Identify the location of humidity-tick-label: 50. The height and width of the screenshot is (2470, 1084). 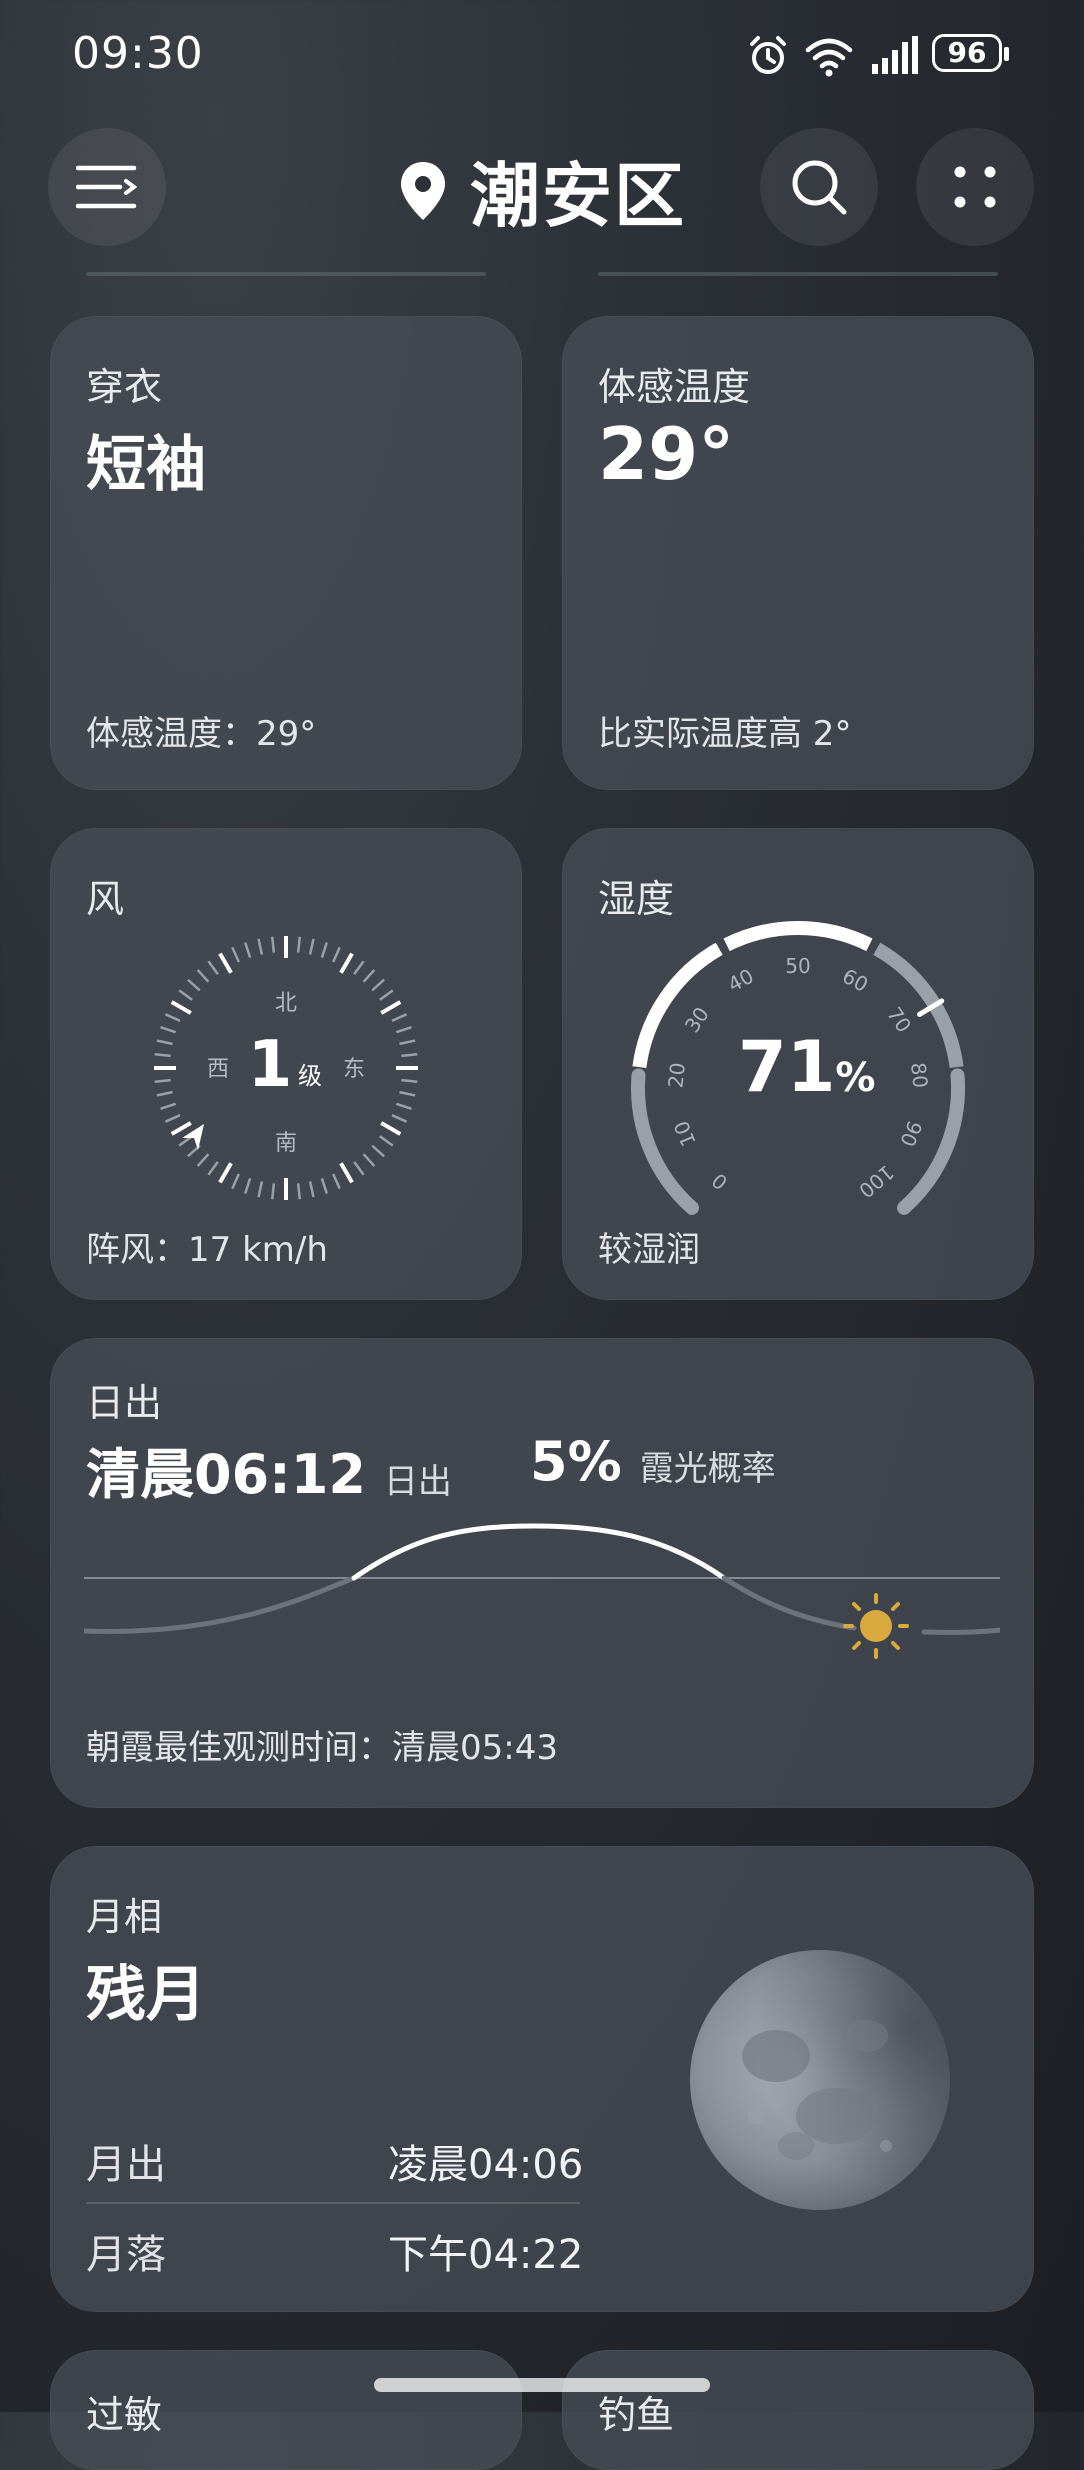
(797, 966).